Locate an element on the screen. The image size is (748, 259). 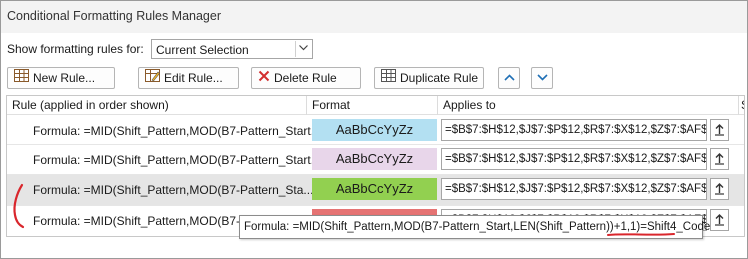
column-header-format: Format is located at coordinates (331, 105).